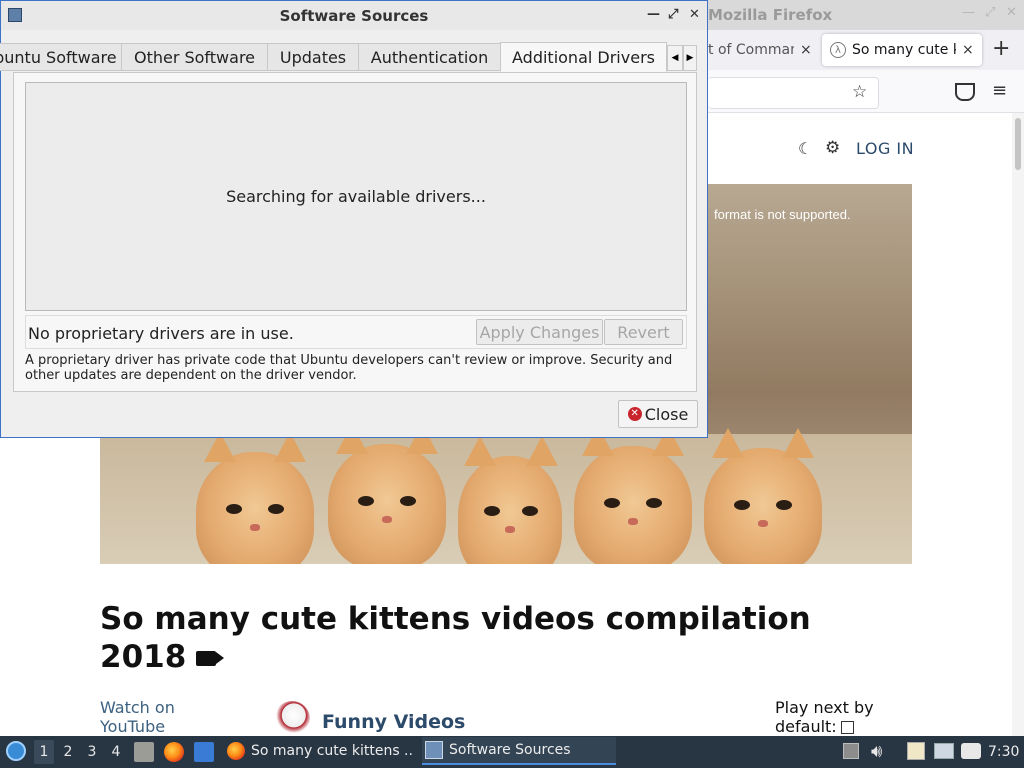 The image size is (1024, 768). Describe the element at coordinates (144, 752) in the screenshot. I see `file-manager-icon` at that location.